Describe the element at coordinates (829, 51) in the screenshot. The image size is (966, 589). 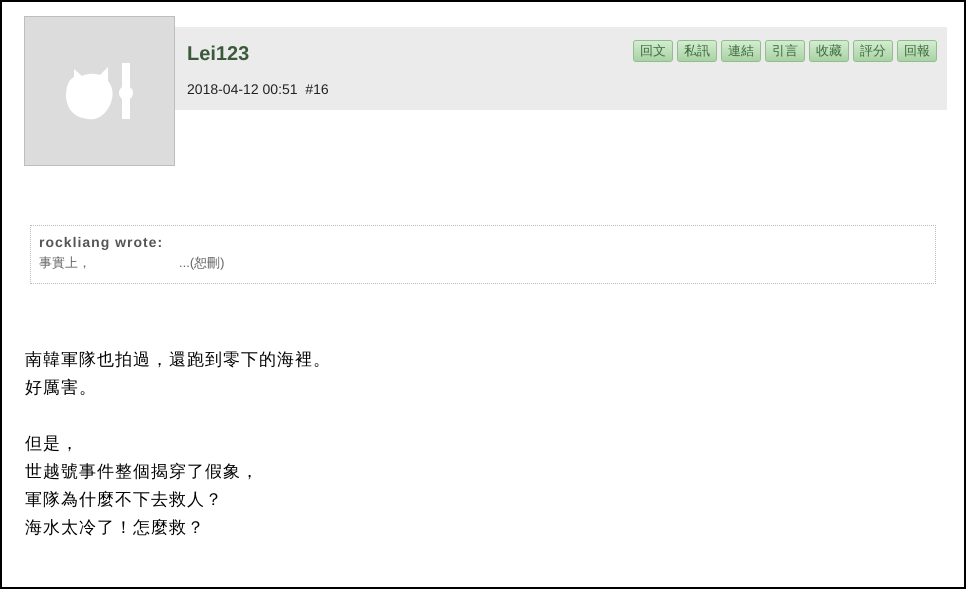
I see `action-button: 收藏` at that location.